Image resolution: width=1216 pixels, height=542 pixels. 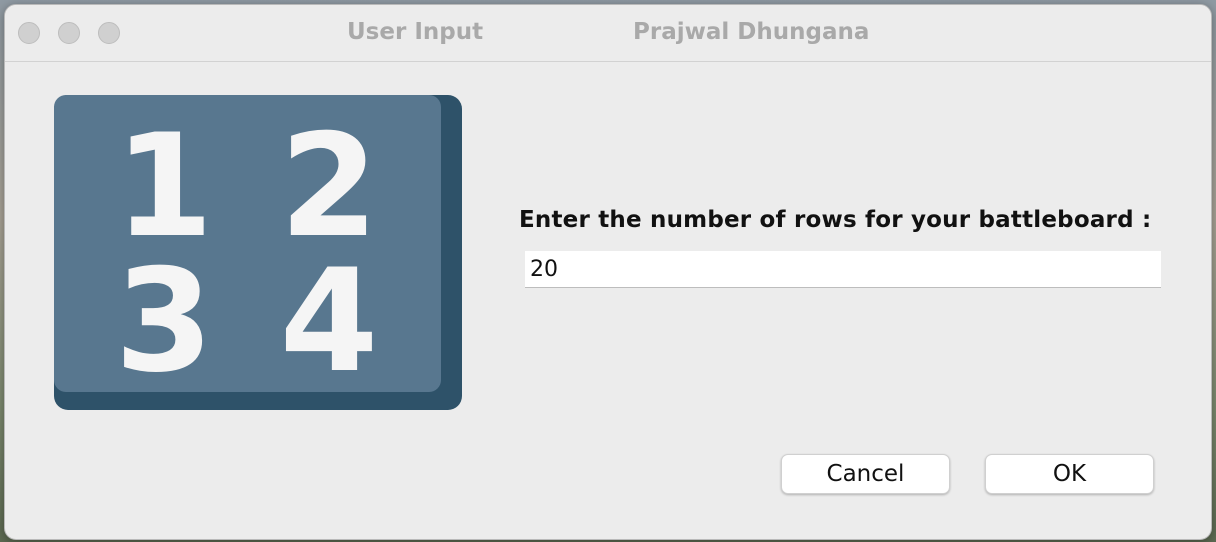 I want to click on cancel-button: Cancel, so click(x=865, y=474).